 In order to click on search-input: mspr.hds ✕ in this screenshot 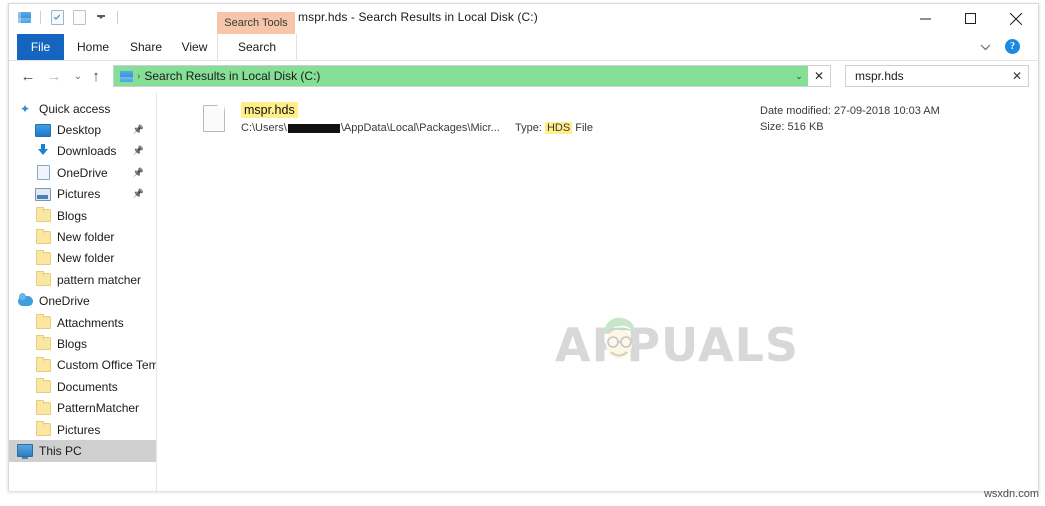, I will do `click(937, 76)`.